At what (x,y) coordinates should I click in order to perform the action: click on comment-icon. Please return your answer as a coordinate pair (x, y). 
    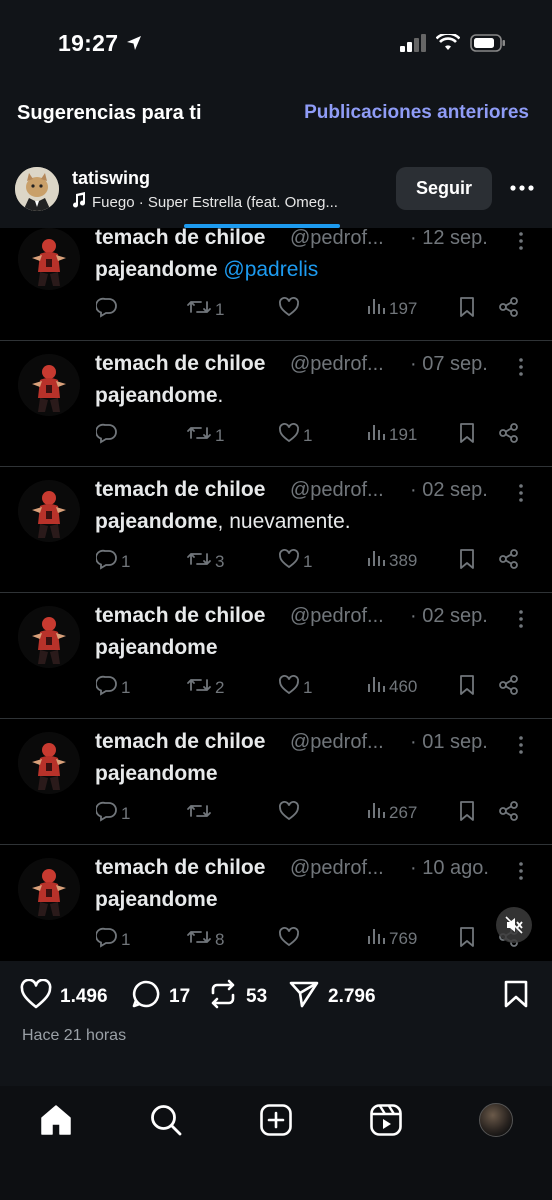
    Looking at the image, I should click on (146, 997).